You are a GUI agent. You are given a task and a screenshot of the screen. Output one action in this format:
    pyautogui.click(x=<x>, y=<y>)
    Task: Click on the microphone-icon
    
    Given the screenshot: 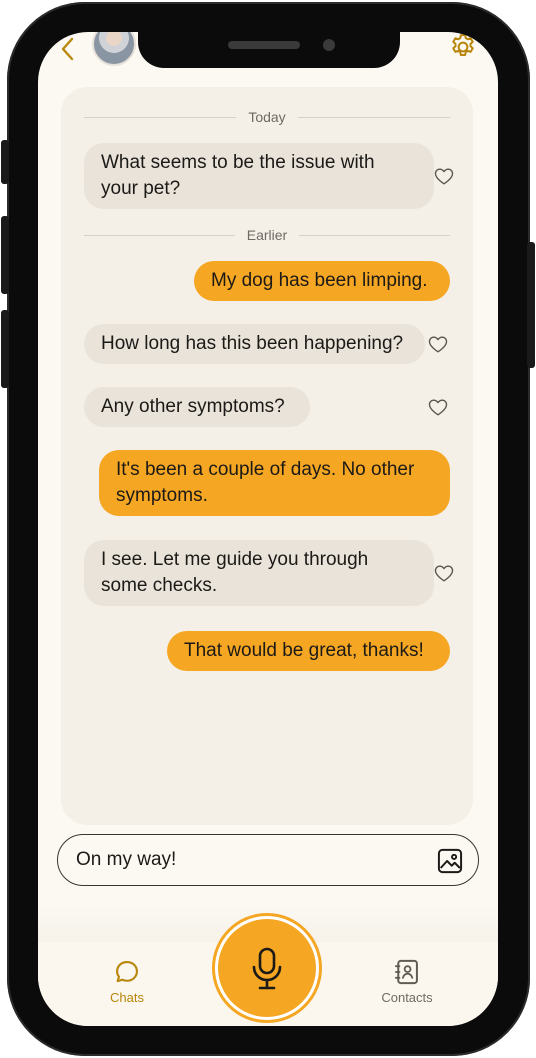 What is the action you would take?
    pyautogui.click(x=267, y=968)
    